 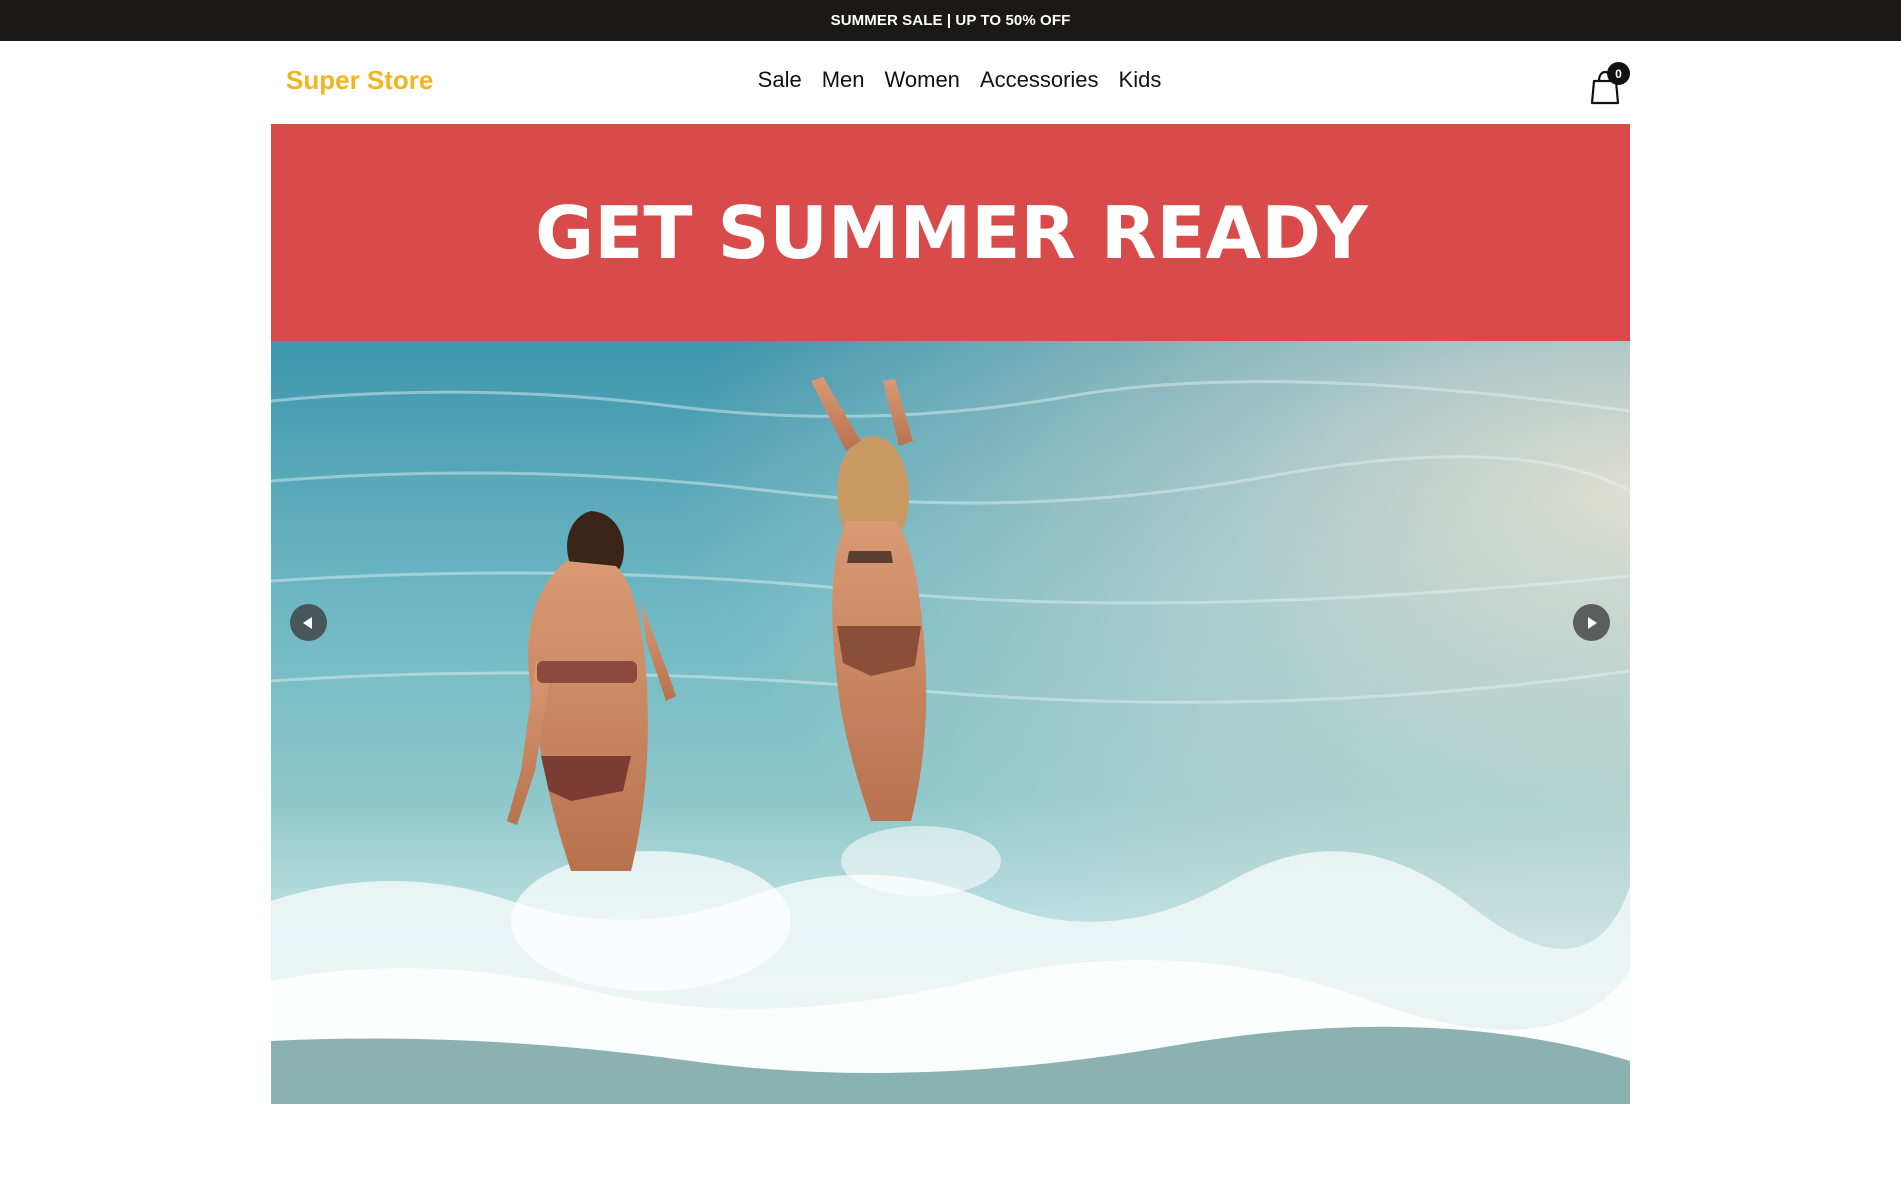 What do you see at coordinates (1039, 80) in the screenshot?
I see `nav-accessories: Accessories` at bounding box center [1039, 80].